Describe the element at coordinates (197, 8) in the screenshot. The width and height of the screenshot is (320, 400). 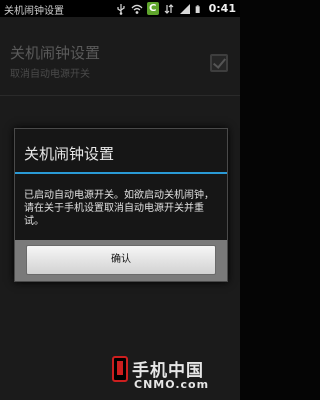
I see `battery-icon` at that location.